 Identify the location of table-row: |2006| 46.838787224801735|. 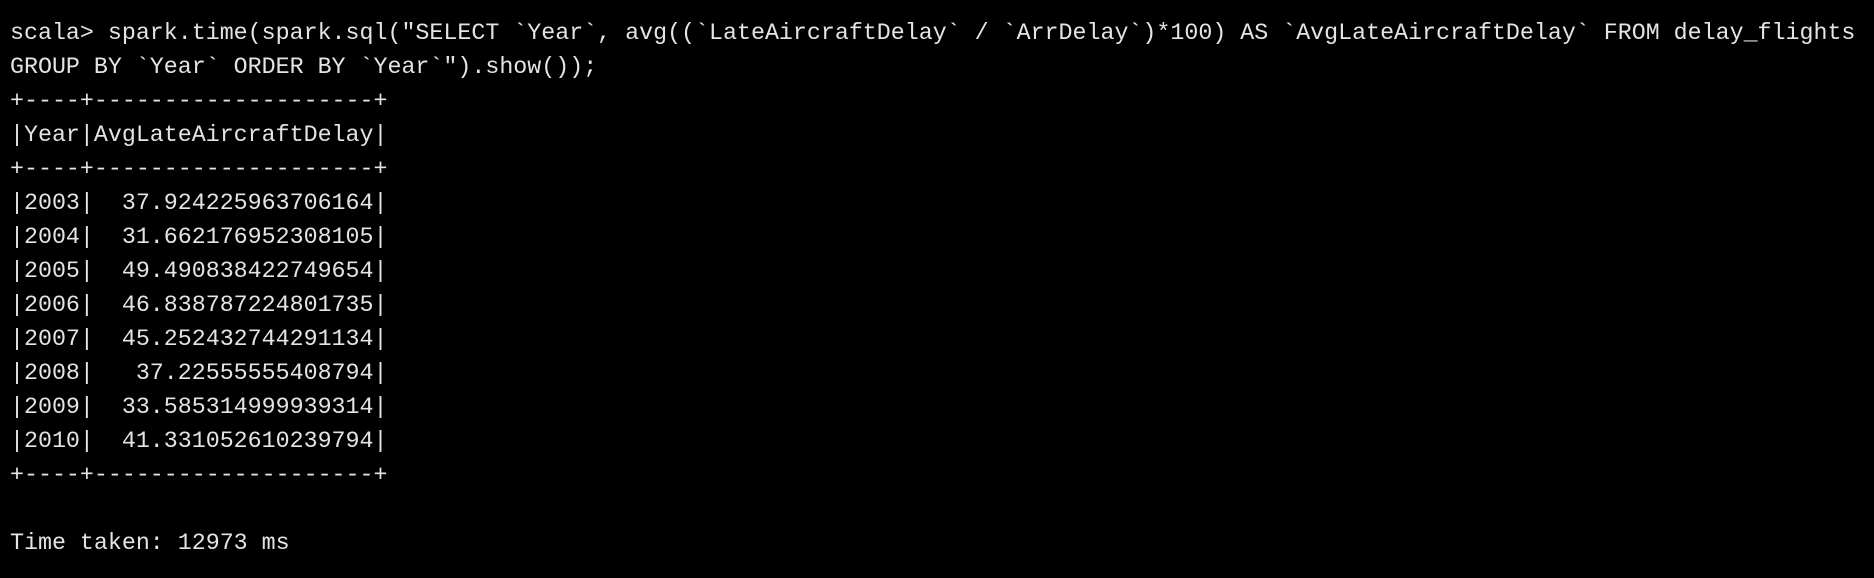
(199, 305).